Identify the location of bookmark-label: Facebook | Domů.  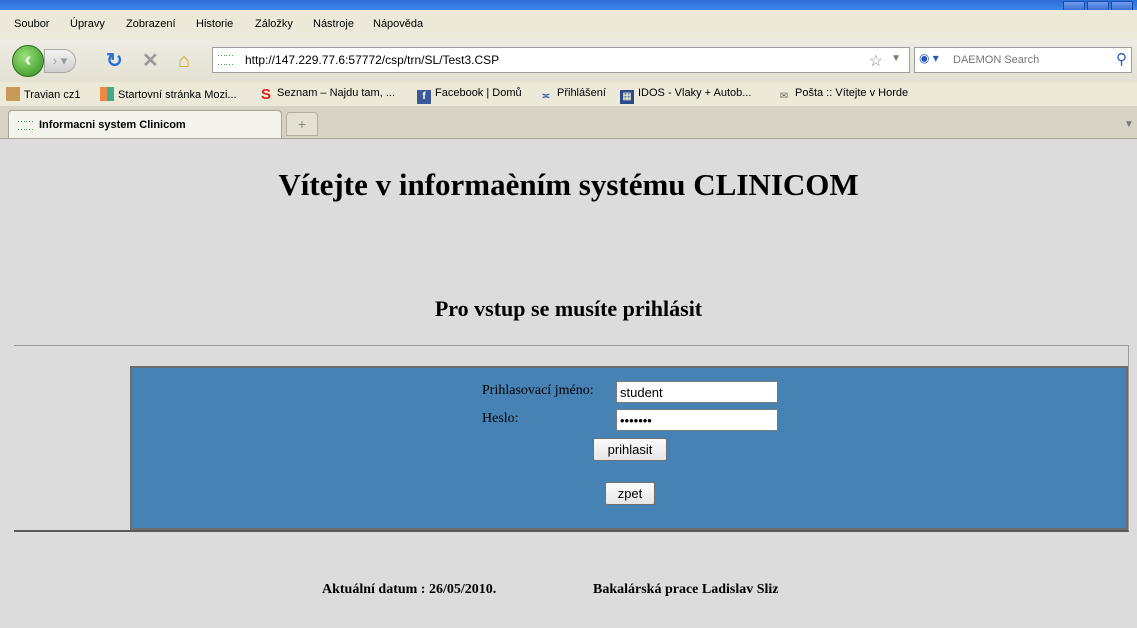
(478, 93).